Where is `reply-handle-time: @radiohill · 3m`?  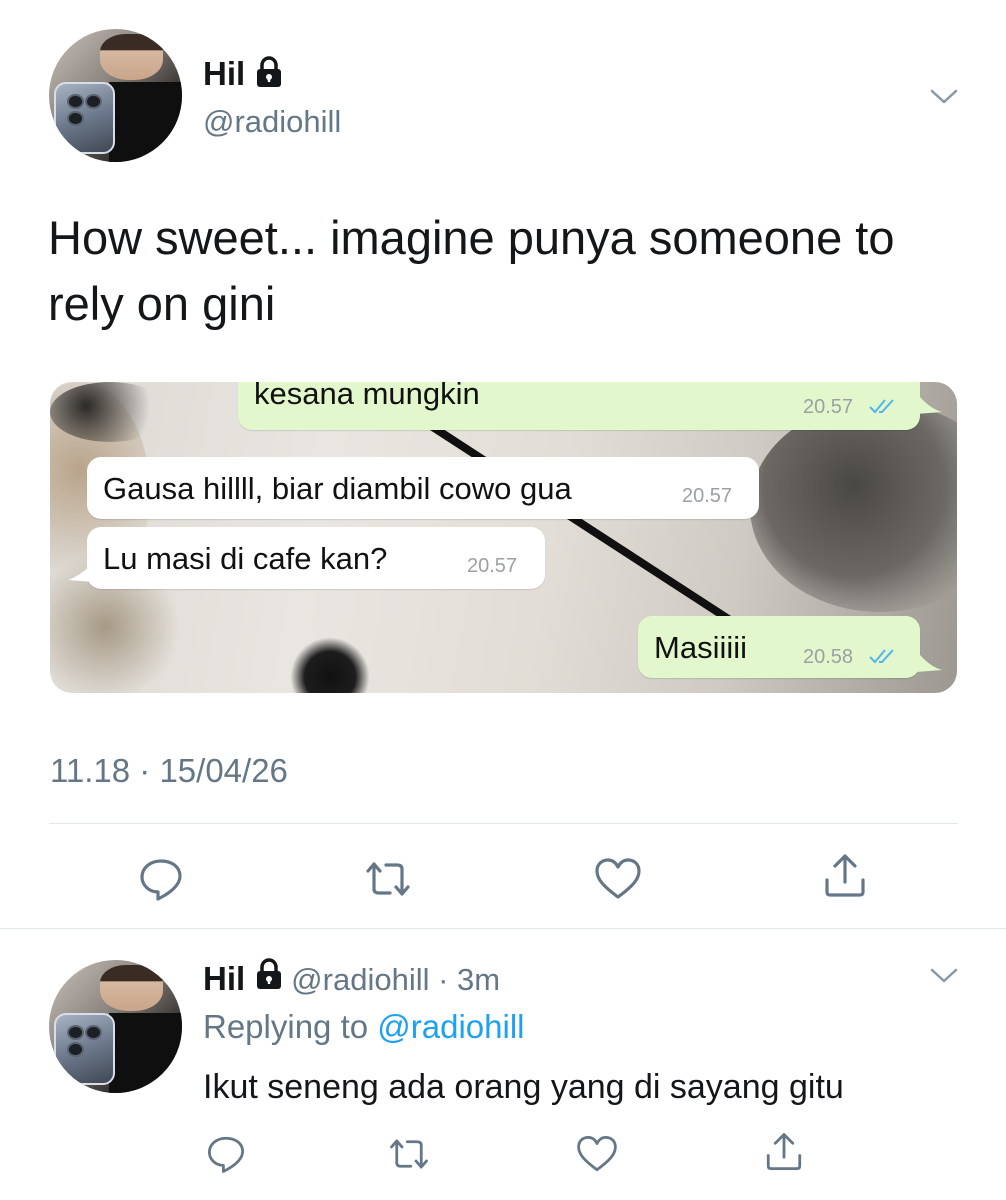
reply-handle-time: @radiohill · 3m is located at coordinates (395, 980).